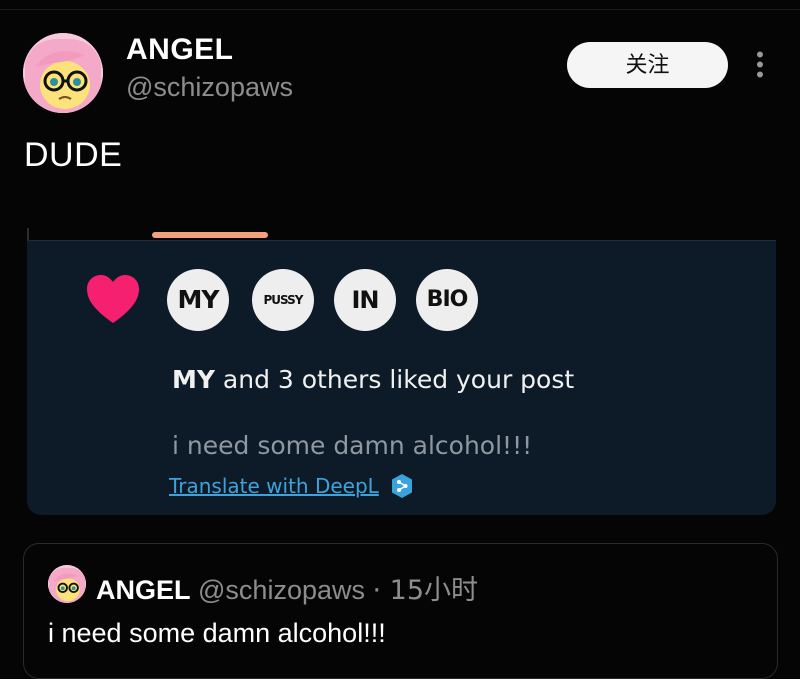  I want to click on quoted-post-header: ANGEL @schizopaws · 15小时, so click(287, 587).